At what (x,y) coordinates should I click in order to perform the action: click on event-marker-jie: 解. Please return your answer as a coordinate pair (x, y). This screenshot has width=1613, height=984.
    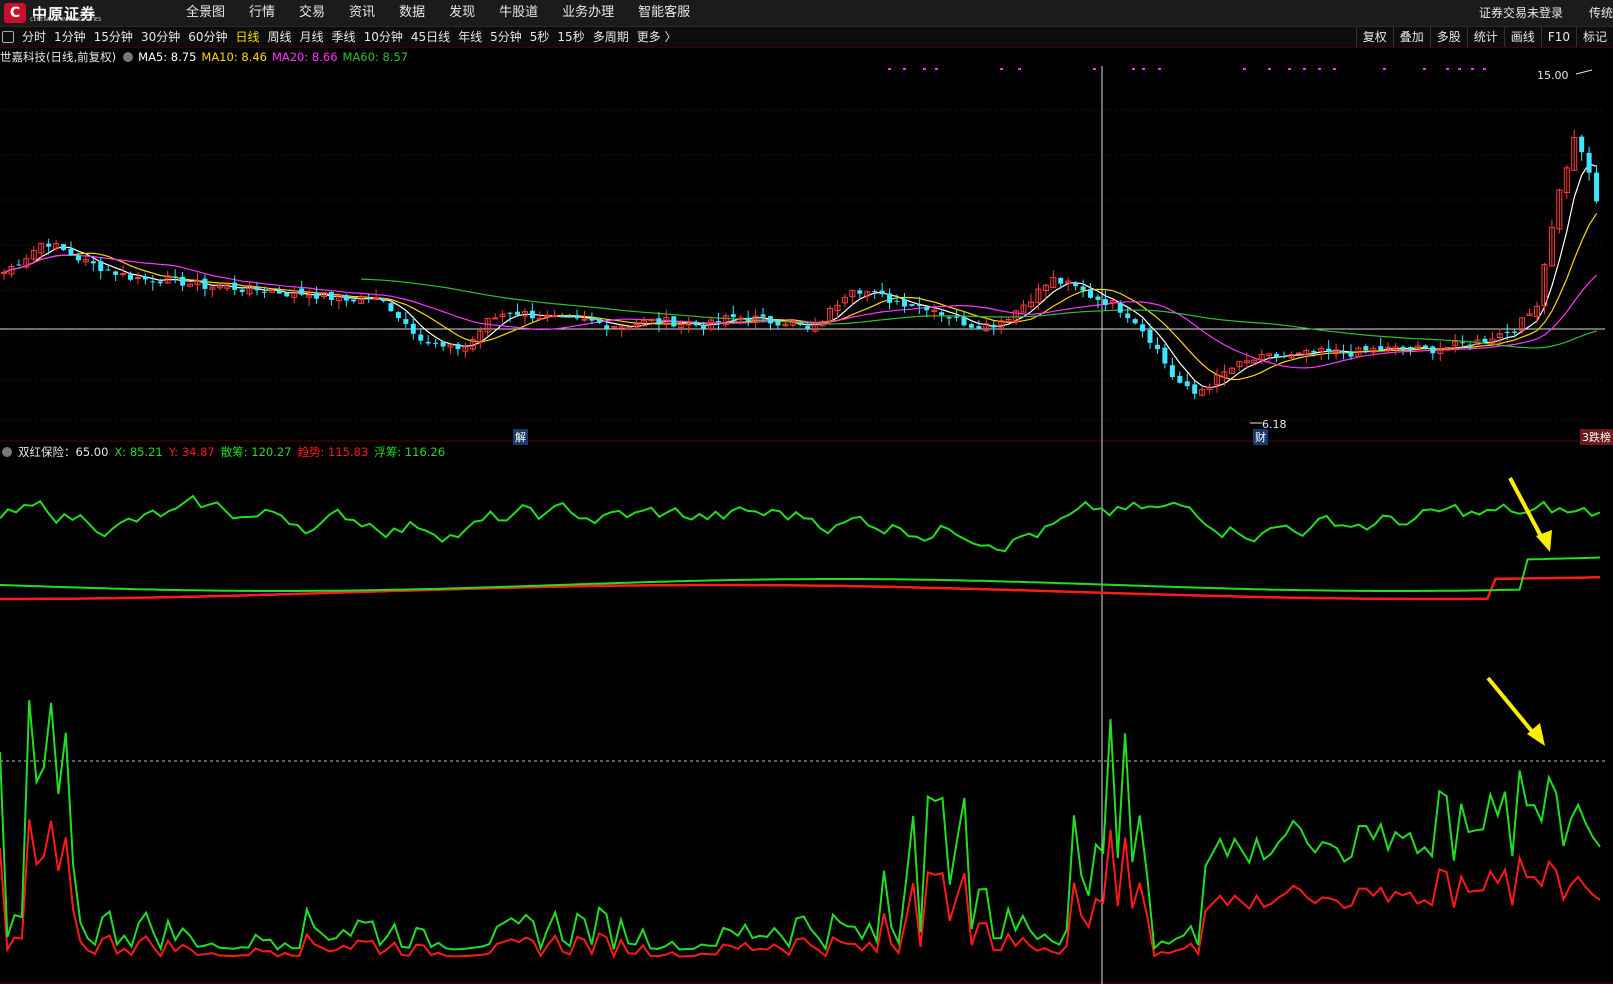
    Looking at the image, I should click on (520, 437).